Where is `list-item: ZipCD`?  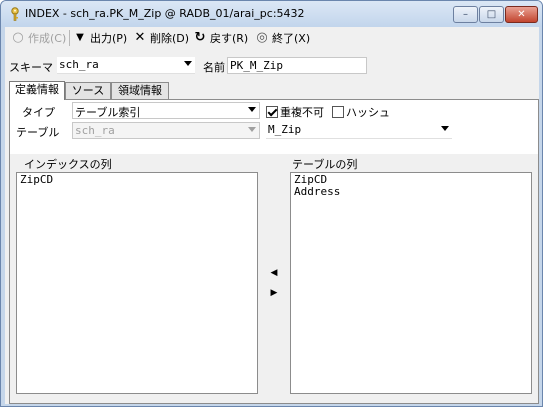 list-item: ZipCD is located at coordinates (137, 180).